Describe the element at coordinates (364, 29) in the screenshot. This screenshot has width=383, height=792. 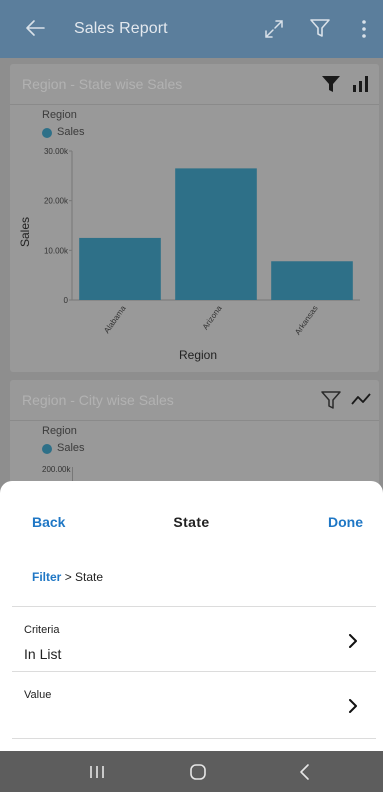
I see `more-vertical-icon` at that location.